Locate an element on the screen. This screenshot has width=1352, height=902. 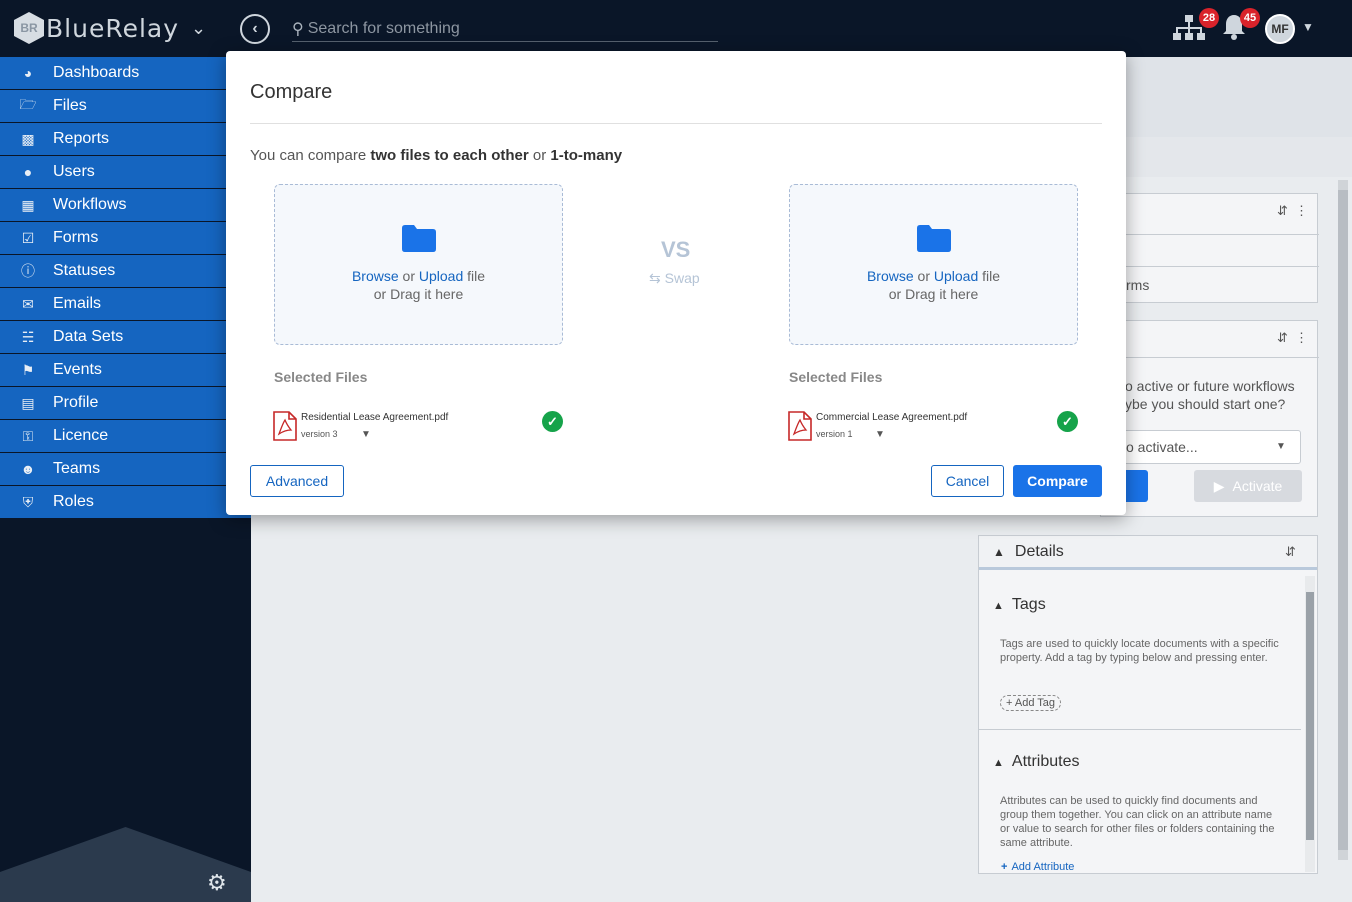
or-text: or is located at coordinates (408, 276).